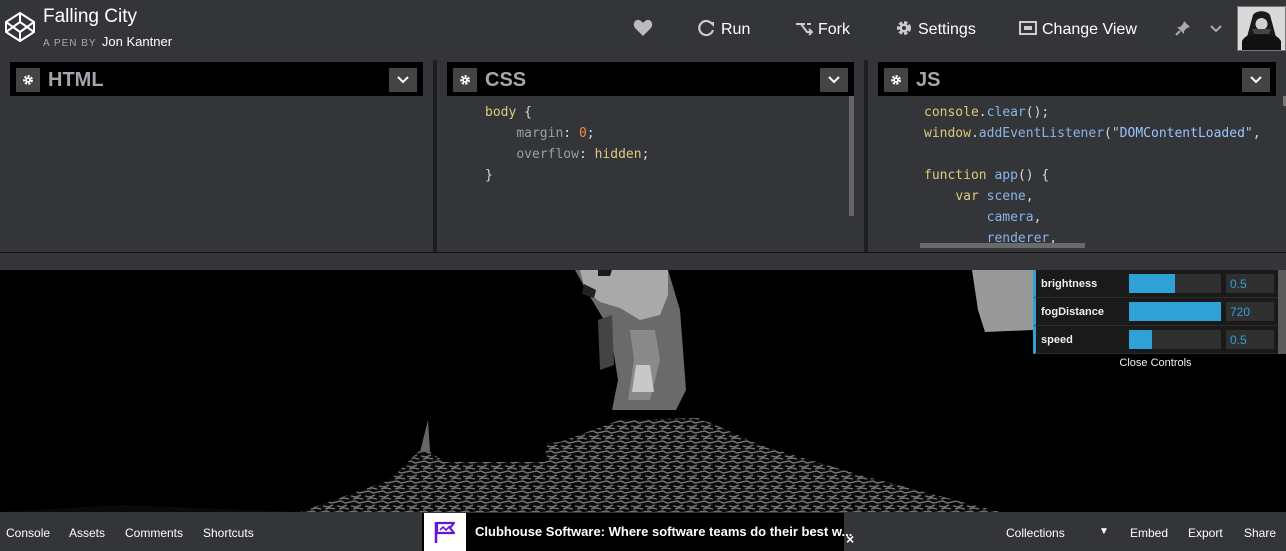 This screenshot has width=1286, height=551. What do you see at coordinates (928, 80) in the screenshot?
I see `js-editor-title: JS` at bounding box center [928, 80].